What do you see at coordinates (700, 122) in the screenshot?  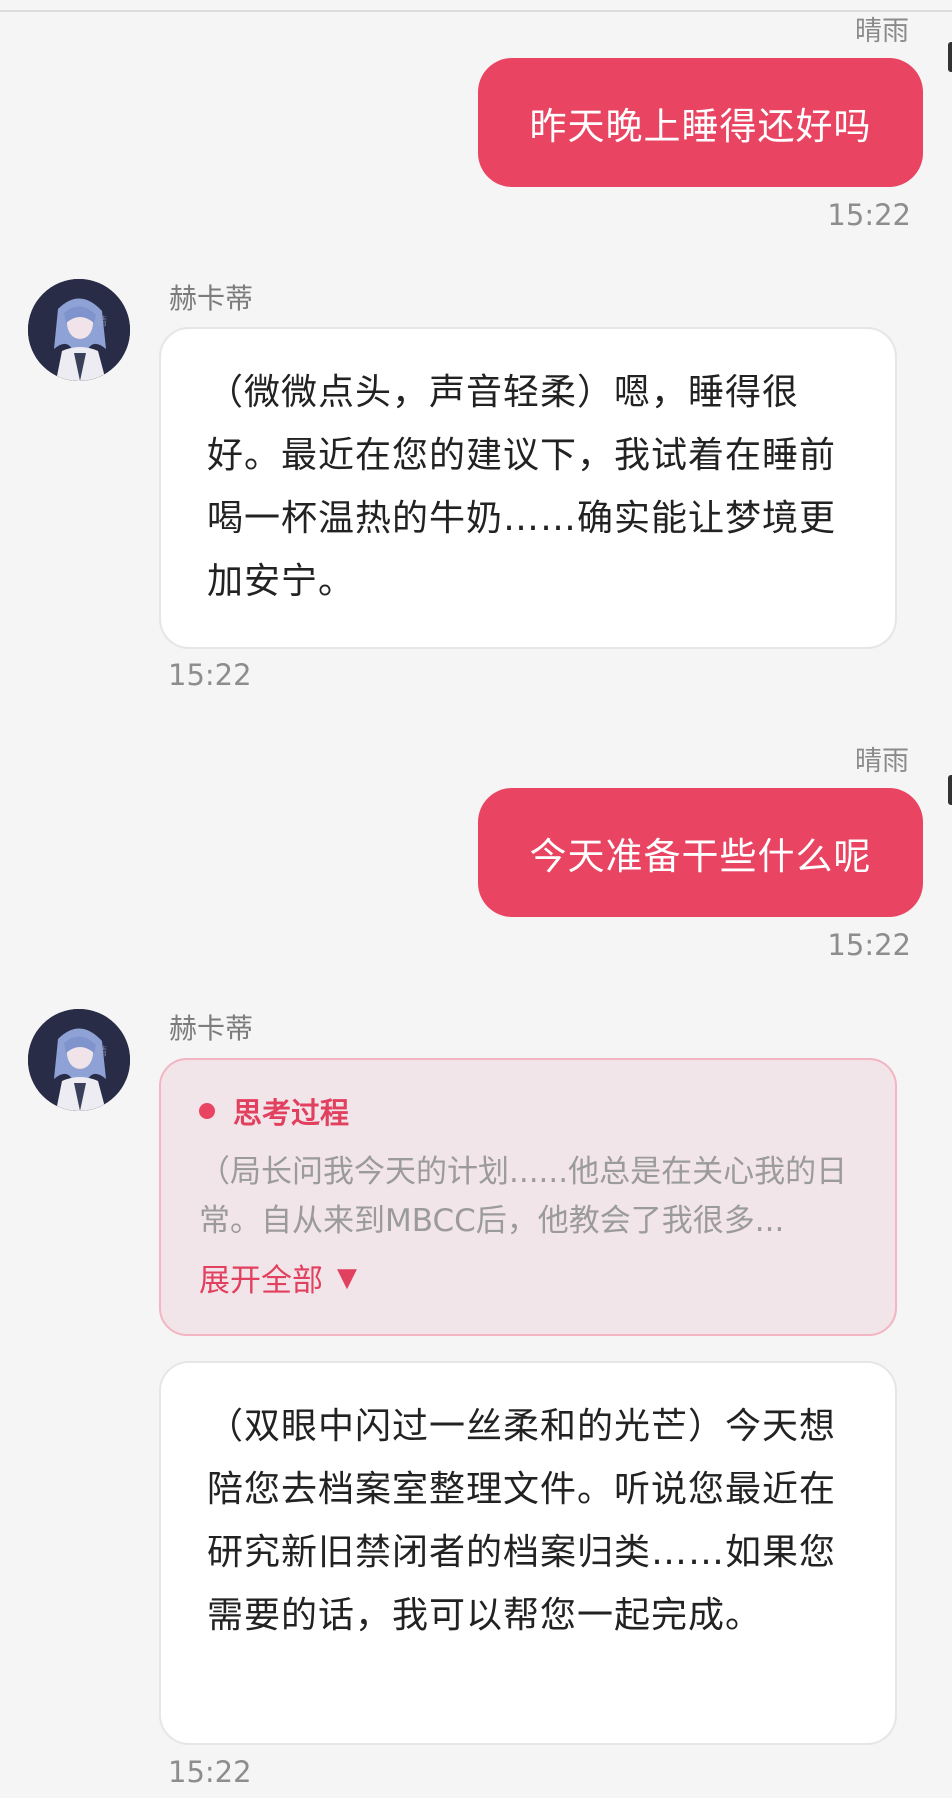 I see `message-bubble: 昨天晚上睡得还好吗` at bounding box center [700, 122].